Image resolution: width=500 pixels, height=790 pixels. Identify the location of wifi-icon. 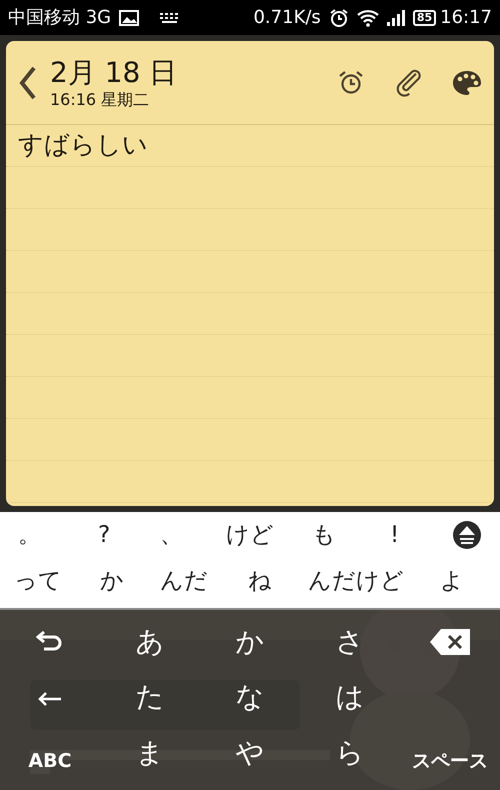
(367, 17).